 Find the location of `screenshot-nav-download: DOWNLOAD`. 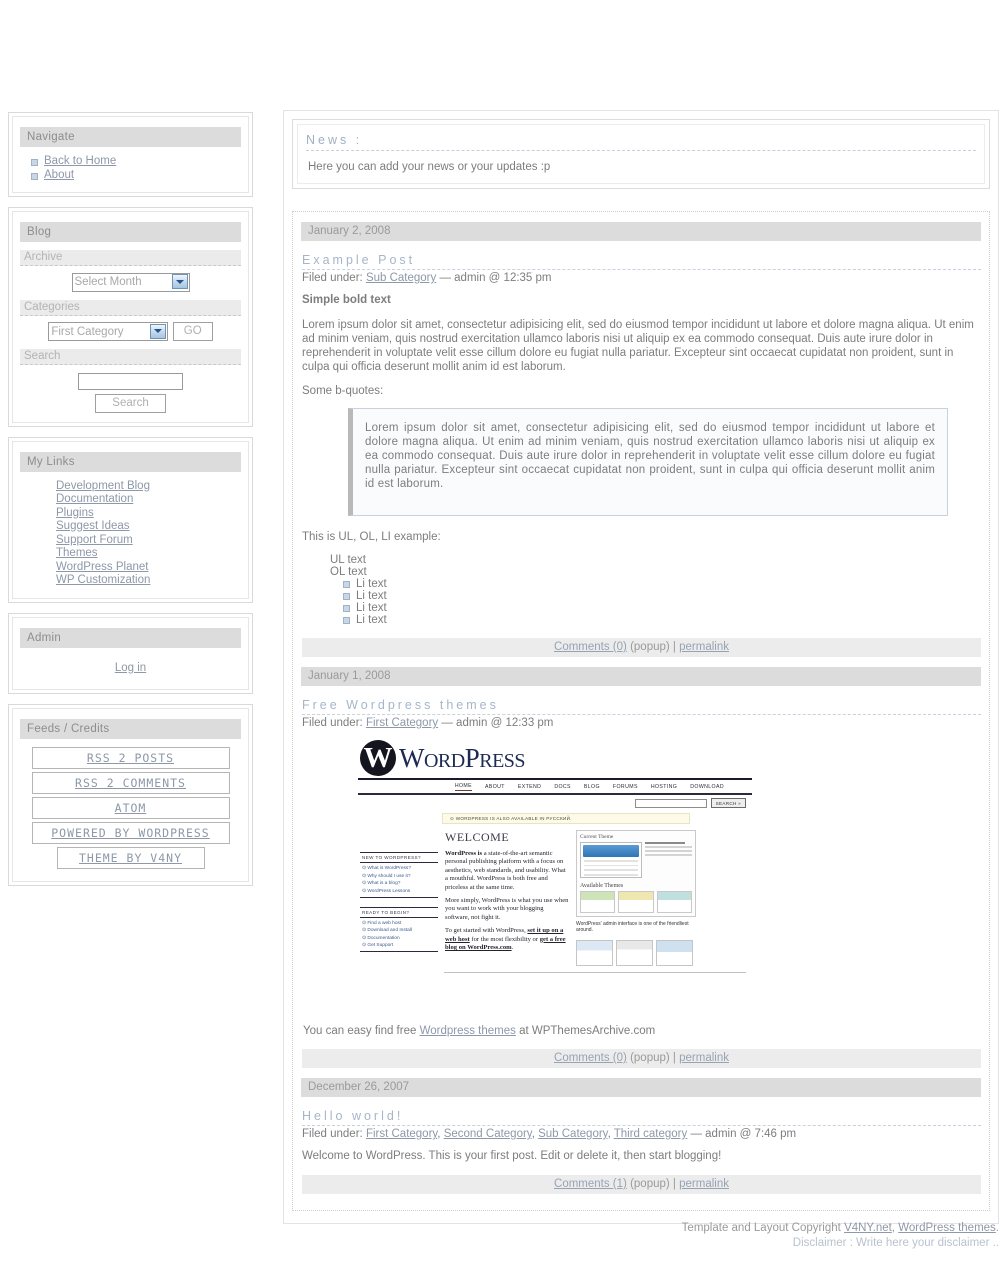

screenshot-nav-download: DOWNLOAD is located at coordinates (707, 787).